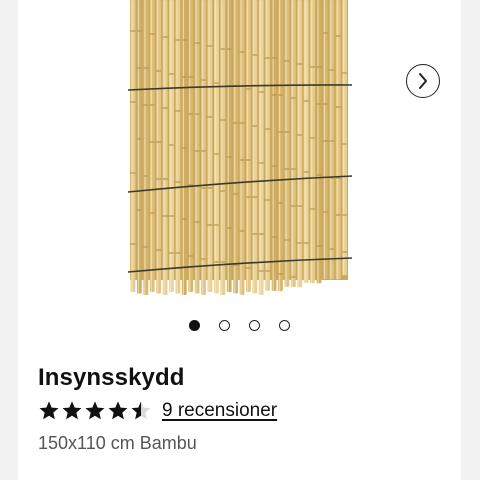 The image size is (480, 480). I want to click on chevron-right-icon, so click(423, 81).